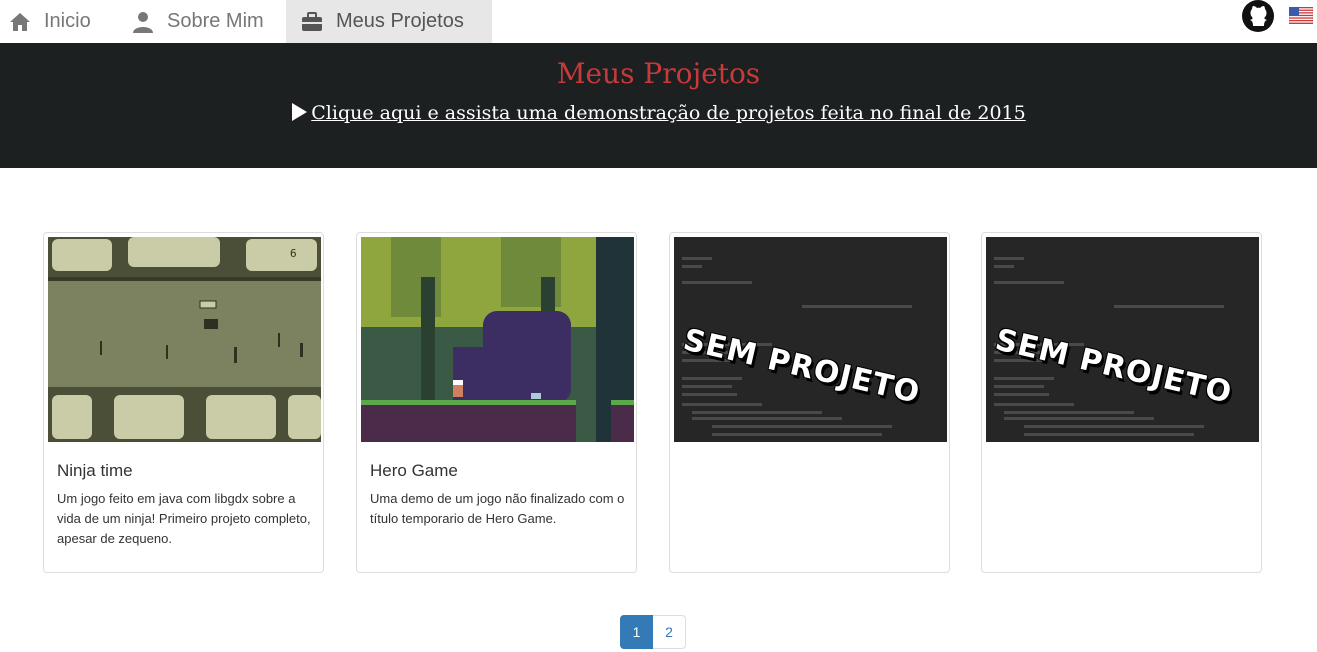 The image size is (1317, 652). I want to click on project-title: Ninja time, so click(95, 470).